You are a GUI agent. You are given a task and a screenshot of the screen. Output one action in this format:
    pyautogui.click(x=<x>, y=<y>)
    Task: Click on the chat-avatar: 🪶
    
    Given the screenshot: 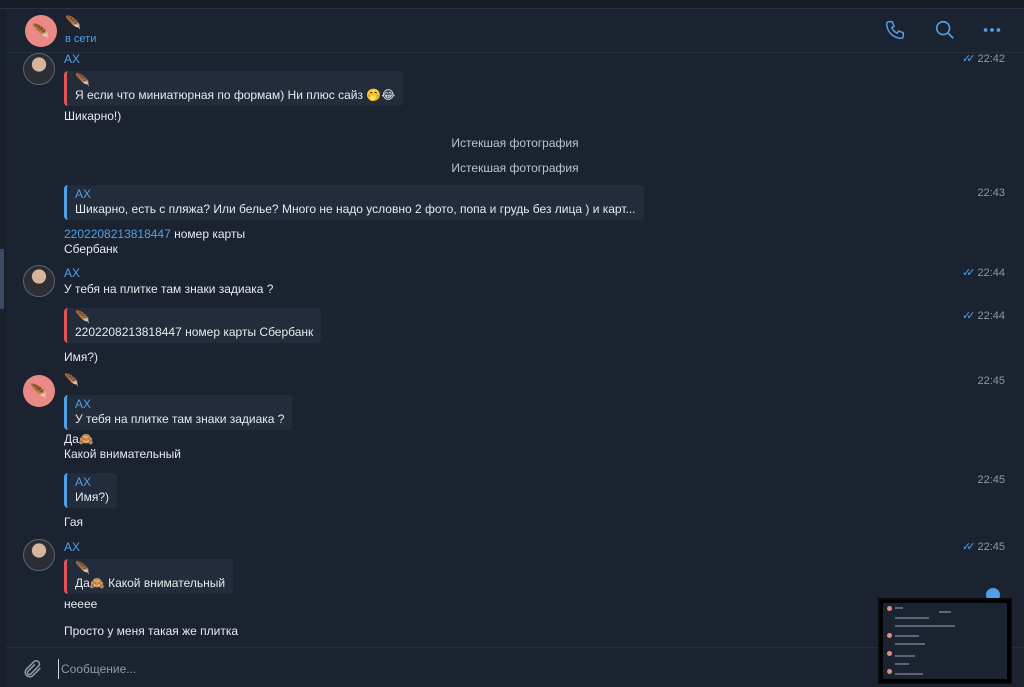 What is the action you would take?
    pyautogui.click(x=41, y=31)
    